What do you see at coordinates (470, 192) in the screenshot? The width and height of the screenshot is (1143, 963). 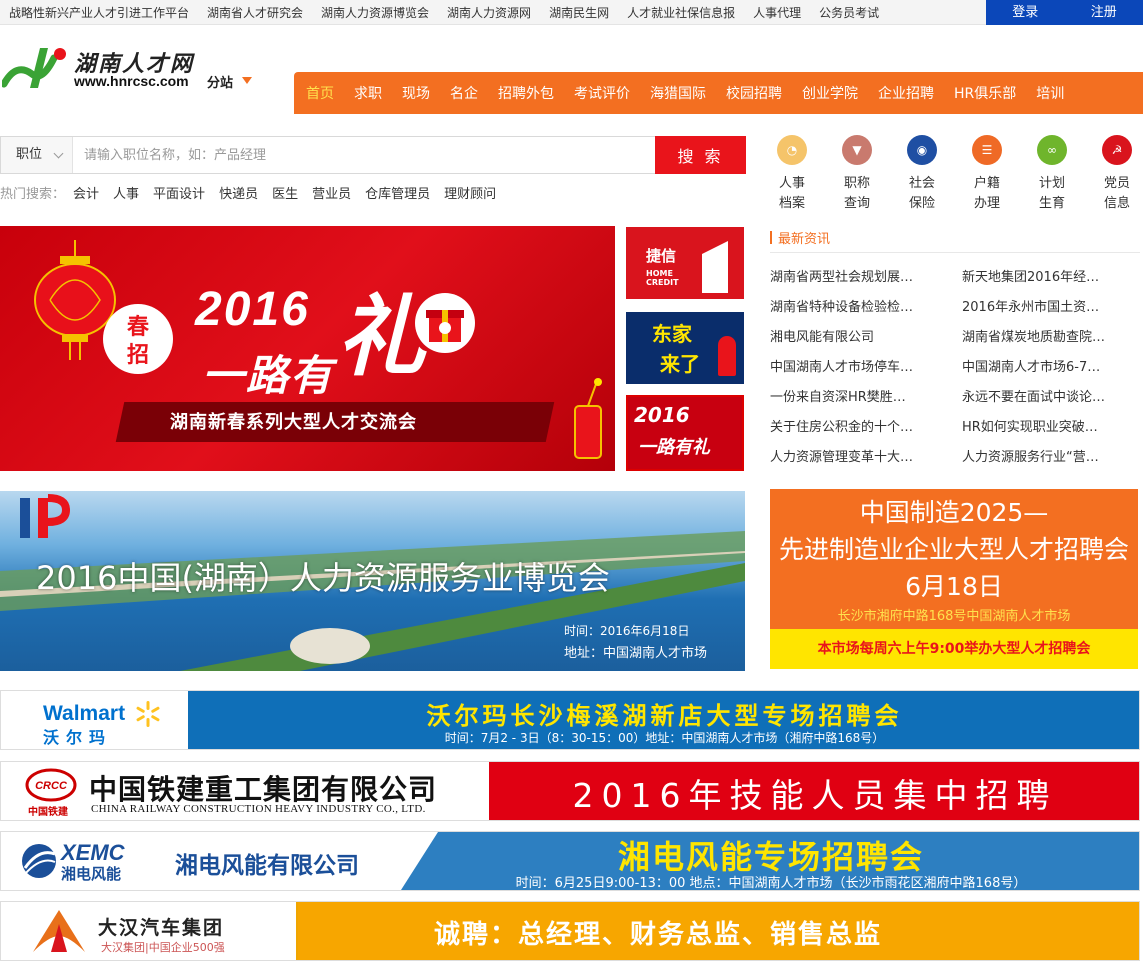 I see `hot-search-item: 理财顾问` at bounding box center [470, 192].